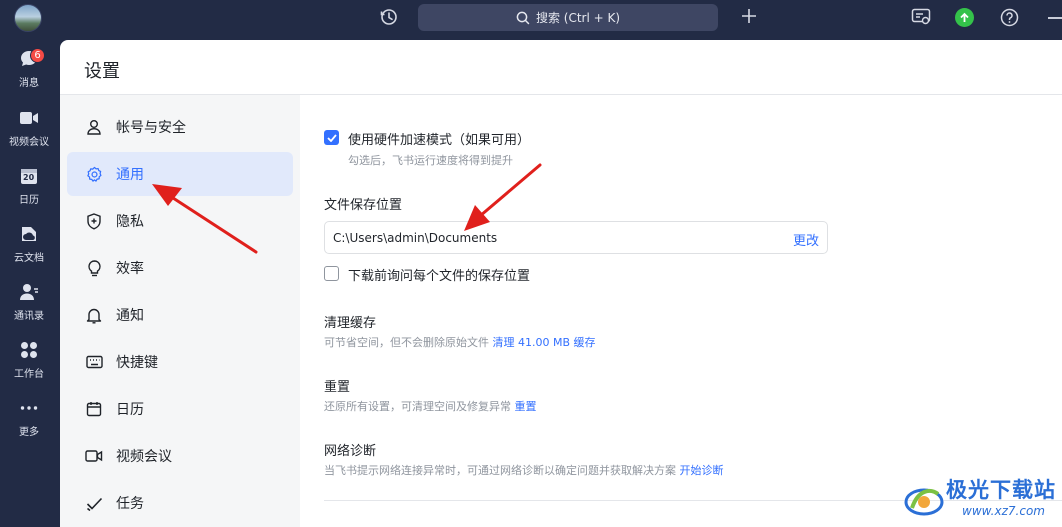 The image size is (1062, 527). I want to click on file-location-title: 文件保存位置, so click(363, 205).